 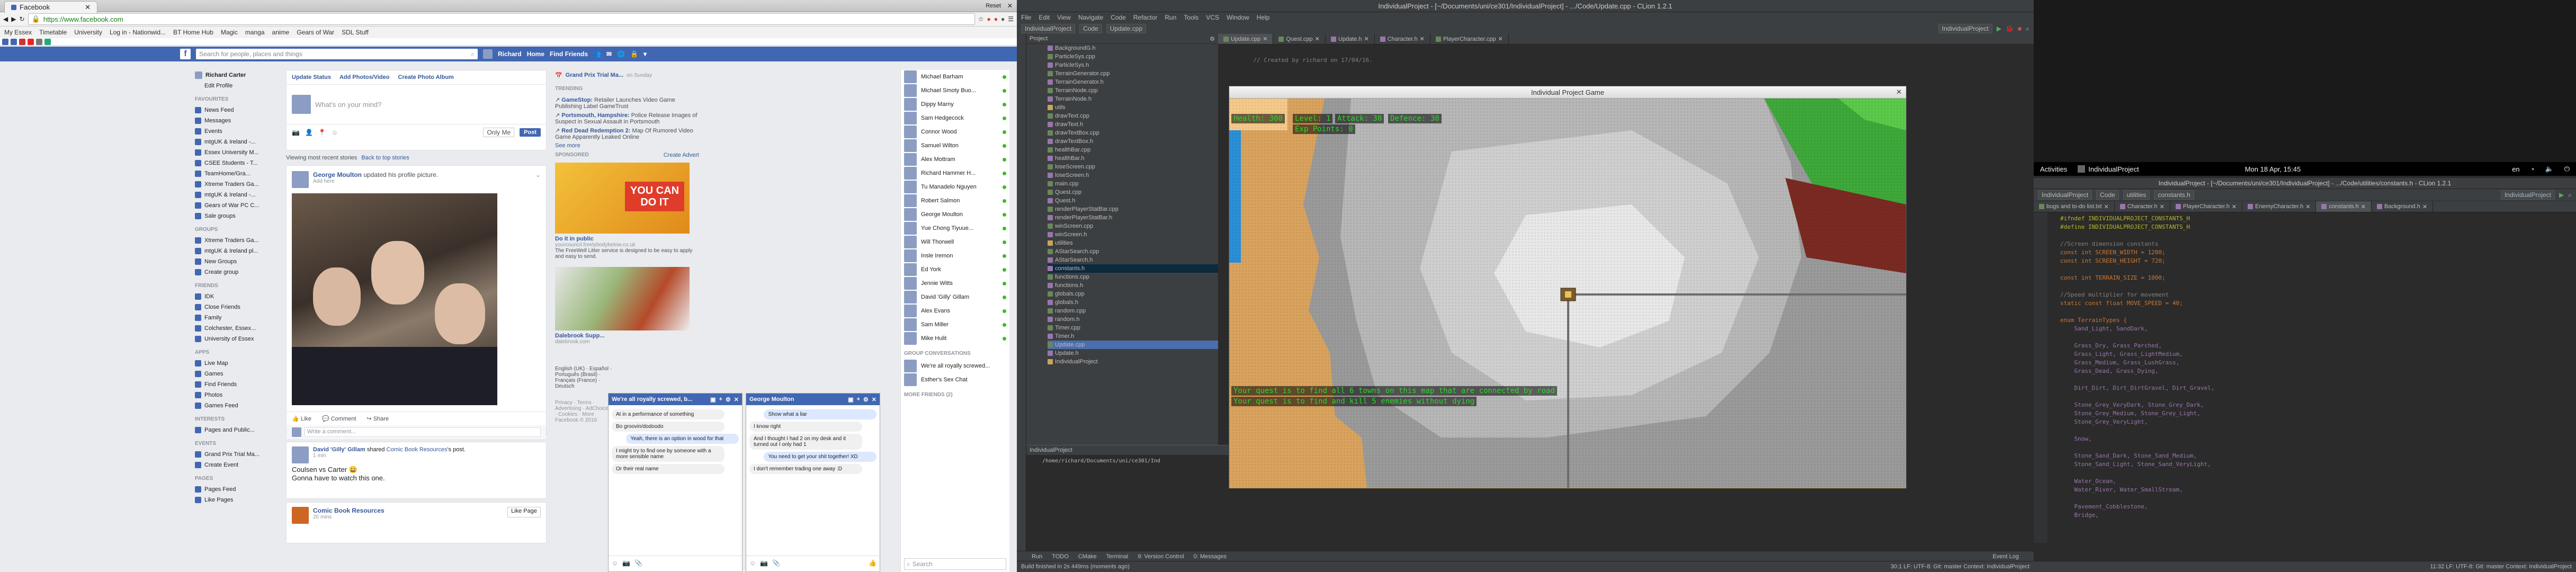 I want to click on left-nav-item-app: Live Map, so click(x=234, y=364).